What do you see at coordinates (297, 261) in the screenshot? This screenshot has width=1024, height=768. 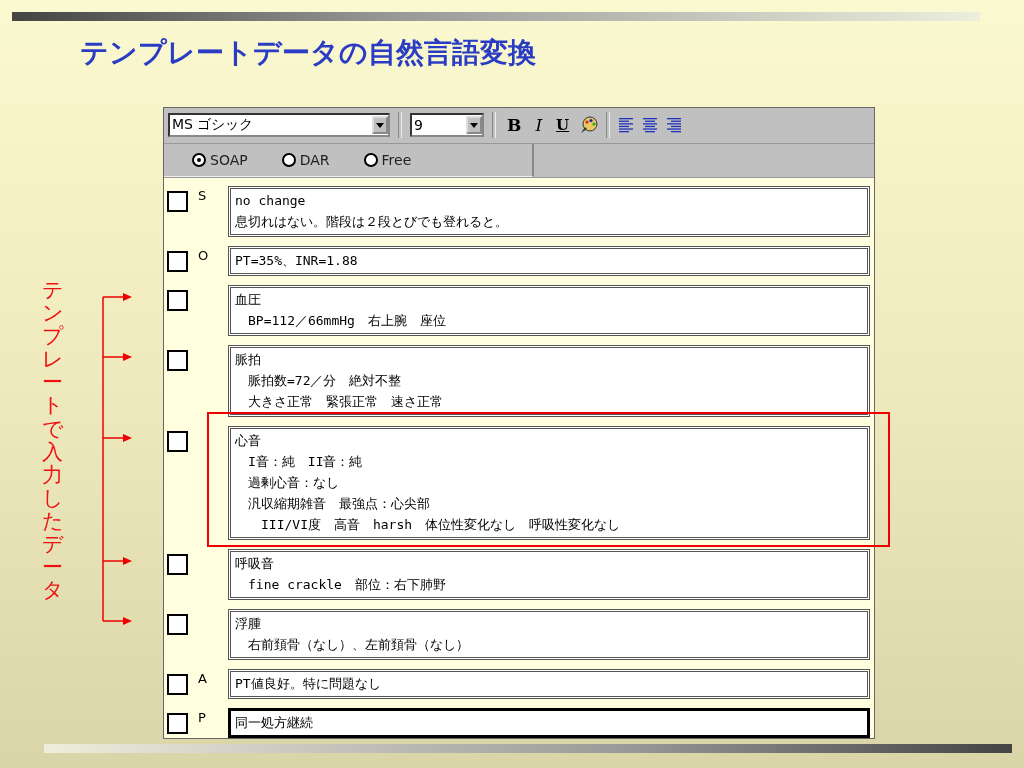 I see `text-line: PT=35%、INR=1.88` at bounding box center [297, 261].